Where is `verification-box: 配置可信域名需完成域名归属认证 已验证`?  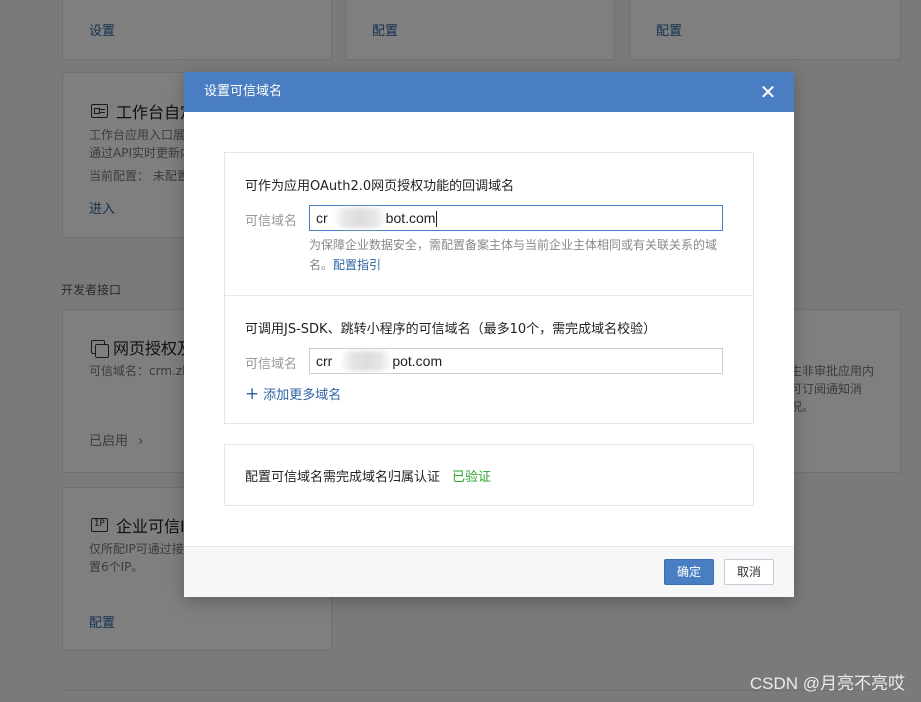
verification-box: 配置可信域名需完成域名归属认证 已验证 is located at coordinates (489, 475).